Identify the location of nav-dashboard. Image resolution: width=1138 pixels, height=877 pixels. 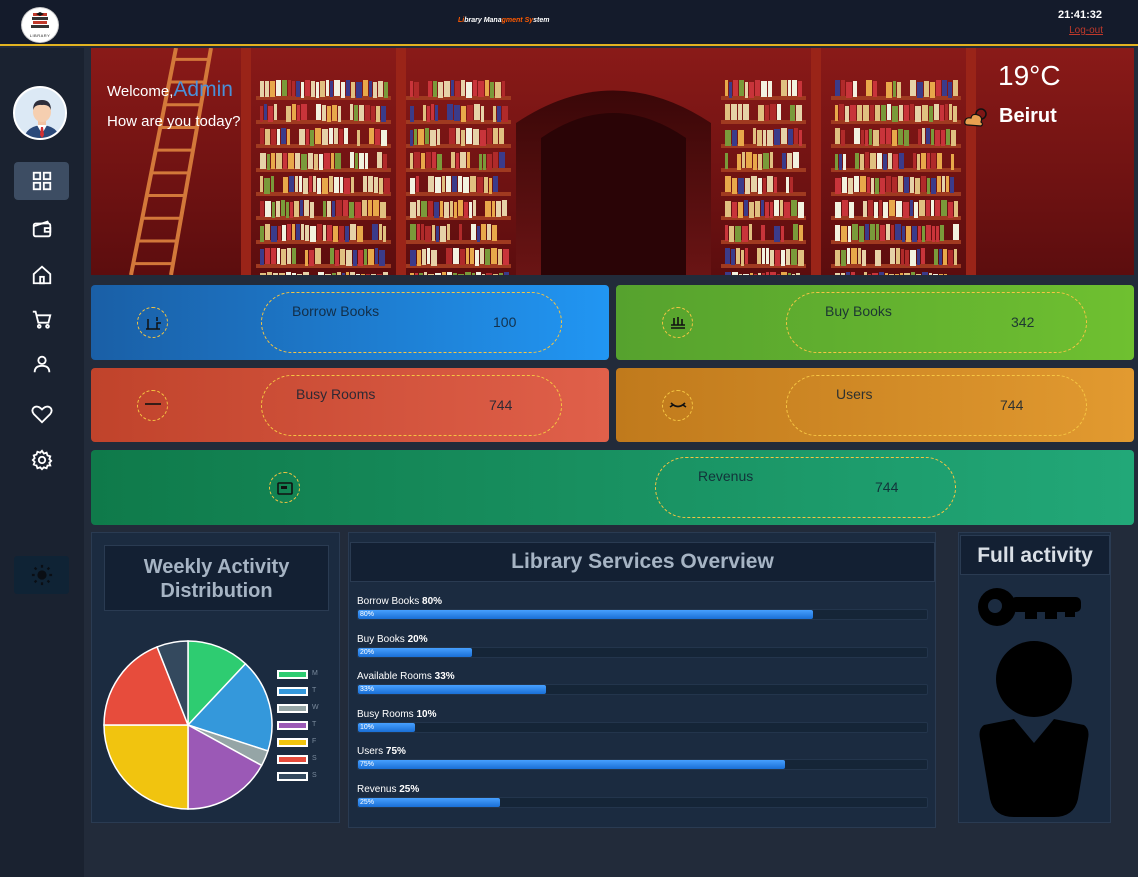
(41, 181).